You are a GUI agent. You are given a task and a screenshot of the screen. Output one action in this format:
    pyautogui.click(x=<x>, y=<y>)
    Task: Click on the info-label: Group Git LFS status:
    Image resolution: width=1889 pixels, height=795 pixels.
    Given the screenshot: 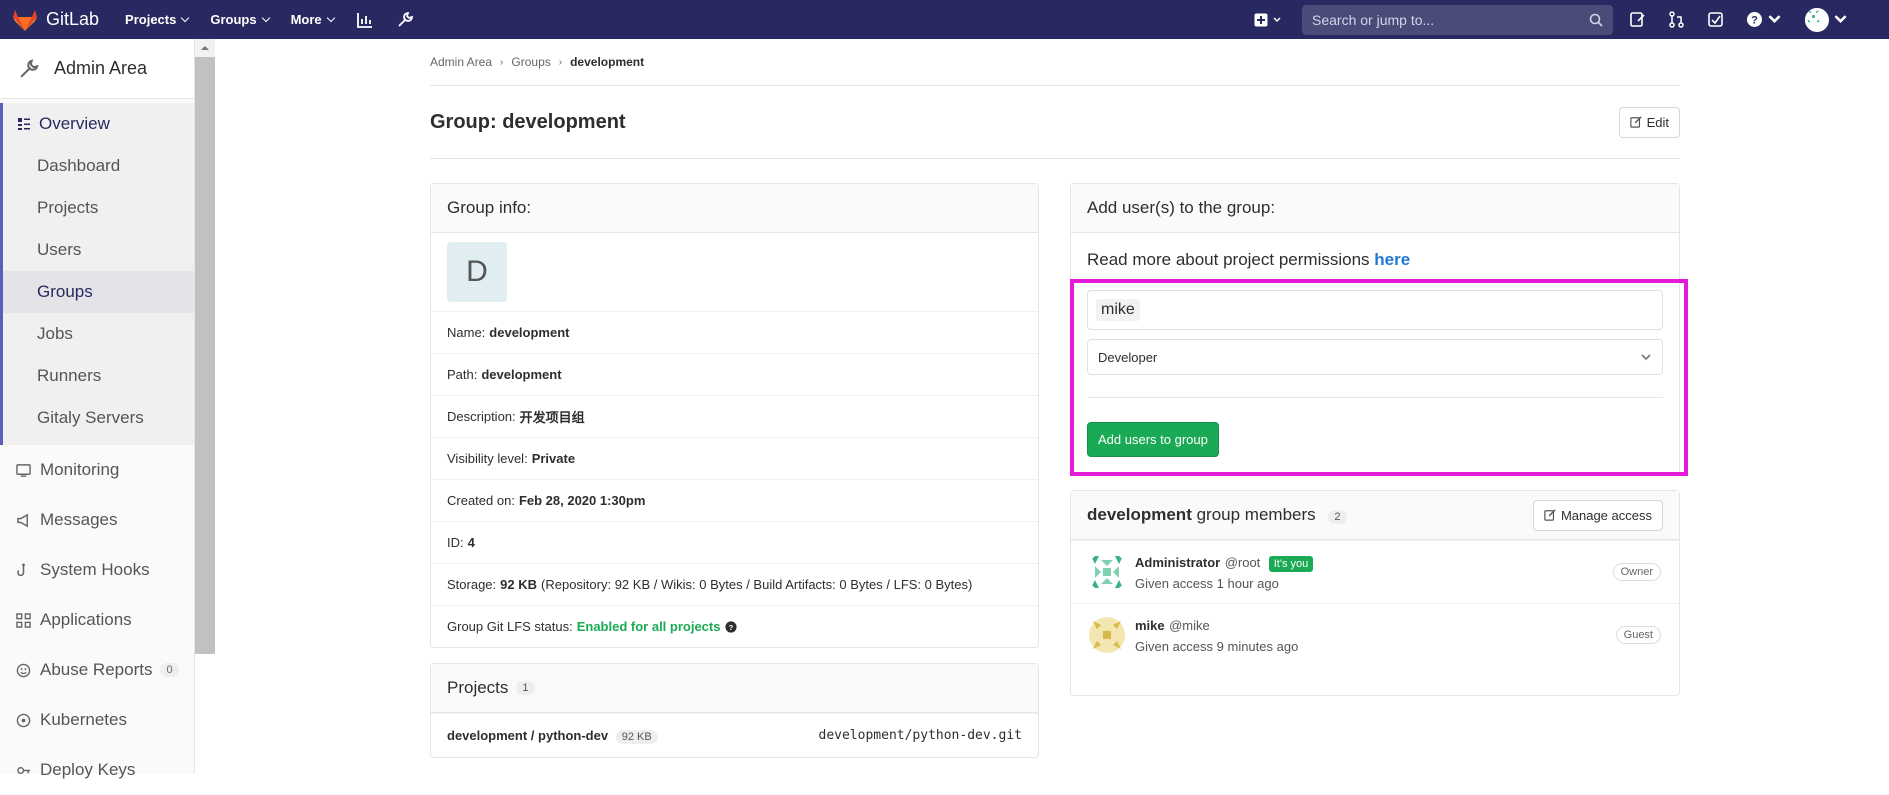 What is the action you would take?
    pyautogui.click(x=510, y=626)
    